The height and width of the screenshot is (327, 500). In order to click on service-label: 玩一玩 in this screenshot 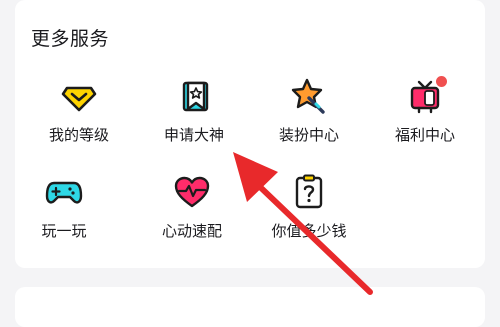, I will do `click(64, 231)`.